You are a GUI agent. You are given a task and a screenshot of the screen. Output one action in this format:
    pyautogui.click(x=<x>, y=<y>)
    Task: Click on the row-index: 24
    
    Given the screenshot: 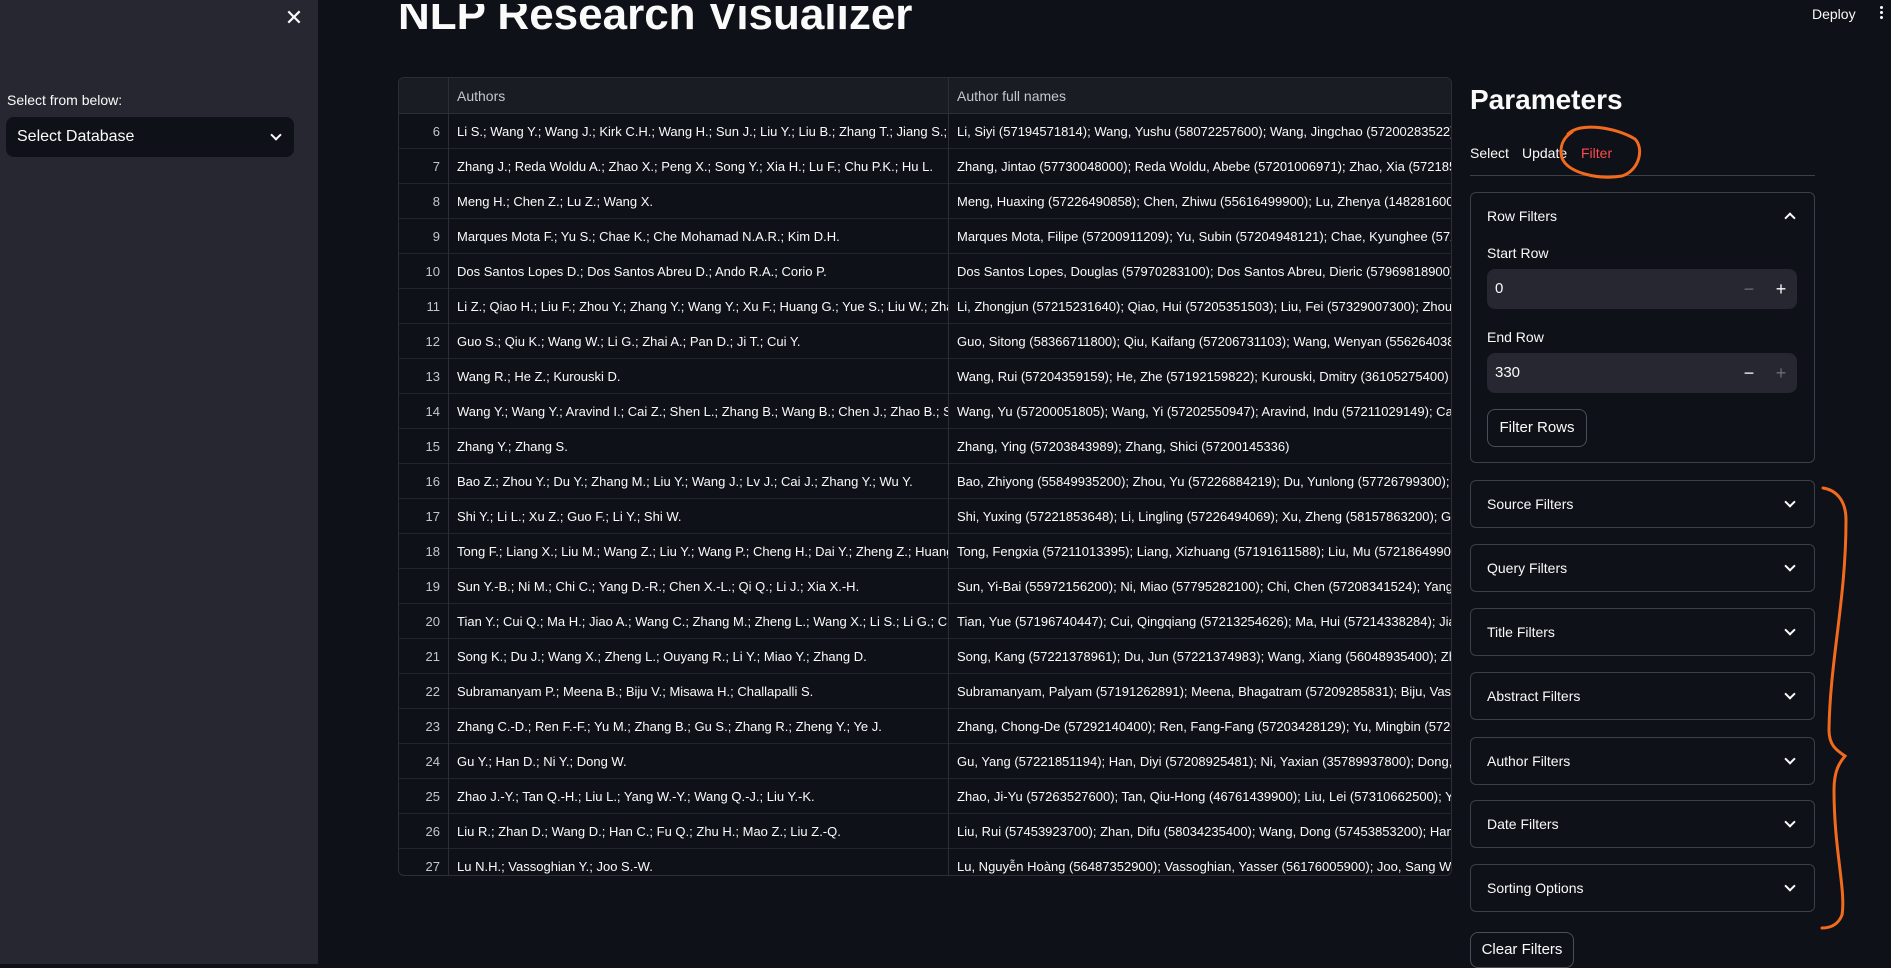 What is the action you would take?
    pyautogui.click(x=424, y=761)
    